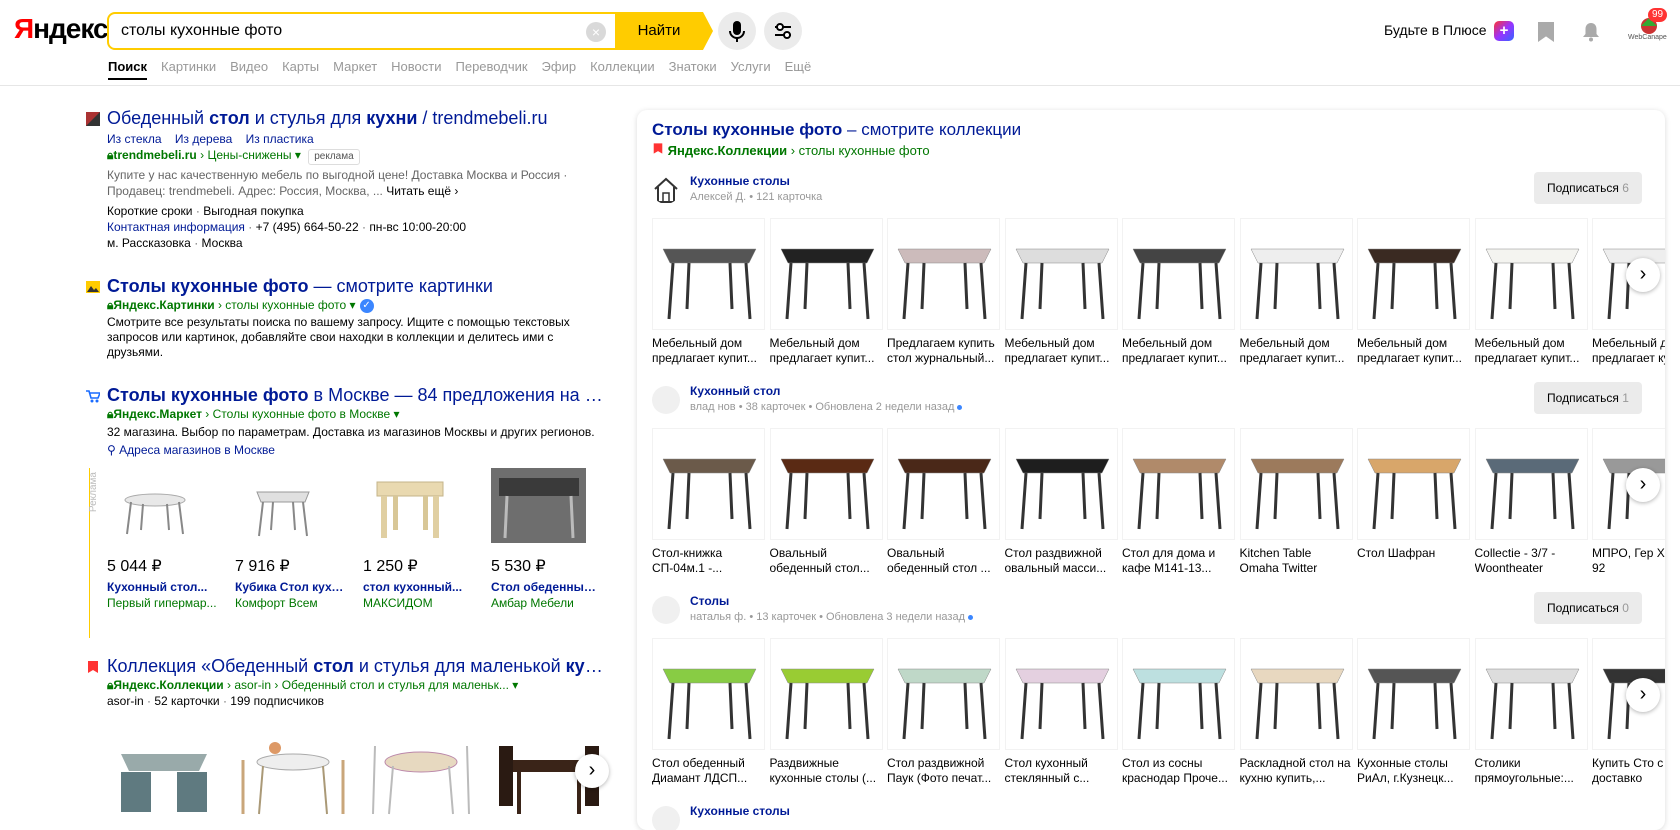 The width and height of the screenshot is (1680, 830). I want to click on collection-name: Кухонный стол, so click(735, 391).